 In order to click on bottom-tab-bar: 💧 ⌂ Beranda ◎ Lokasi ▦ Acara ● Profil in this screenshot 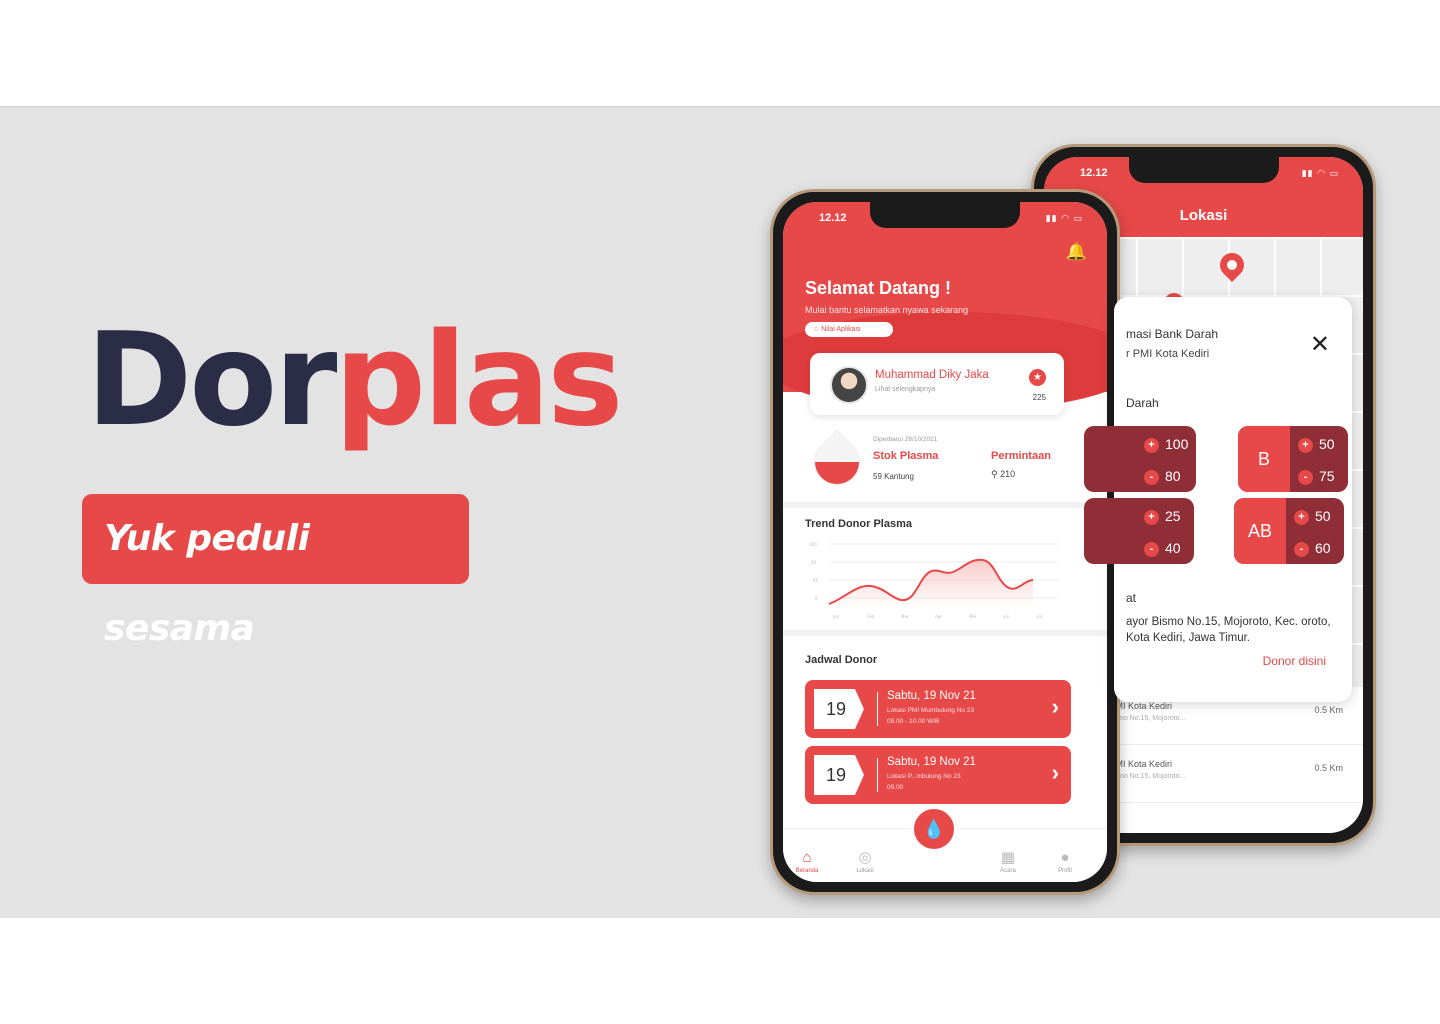, I will do `click(945, 843)`.